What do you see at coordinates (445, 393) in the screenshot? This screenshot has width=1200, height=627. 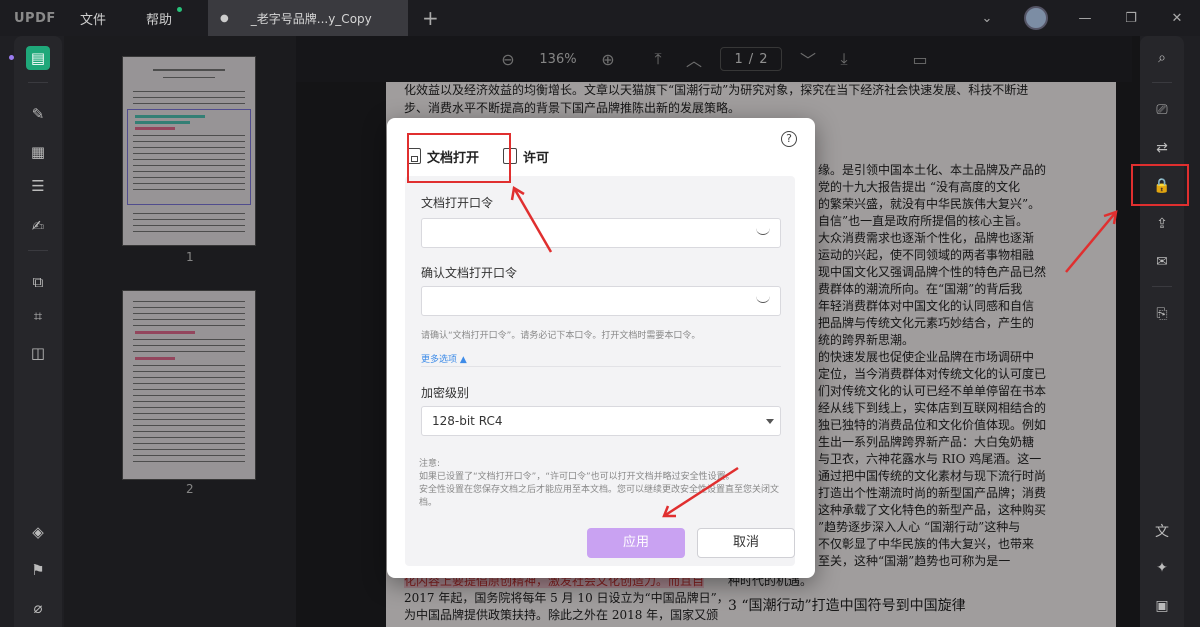 I see `encryption-level-label: 加密级别` at bounding box center [445, 393].